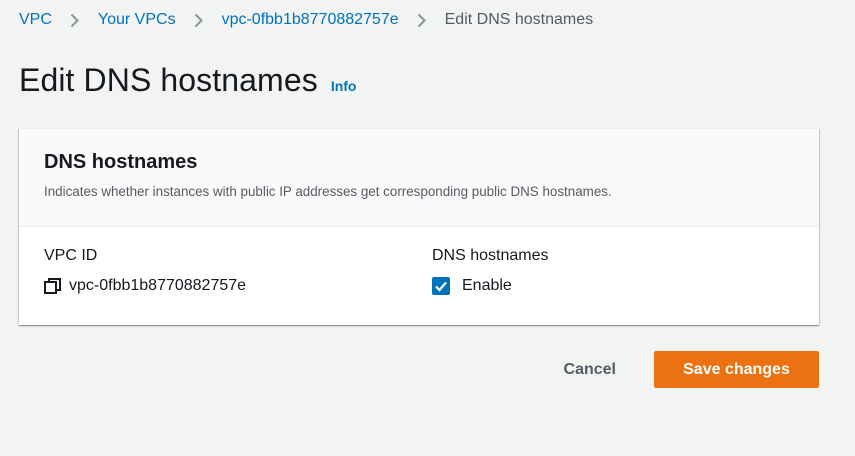 This screenshot has width=855, height=456. What do you see at coordinates (158, 285) in the screenshot?
I see `vpc-id-value: vpc-0fbb1b8770882757e` at bounding box center [158, 285].